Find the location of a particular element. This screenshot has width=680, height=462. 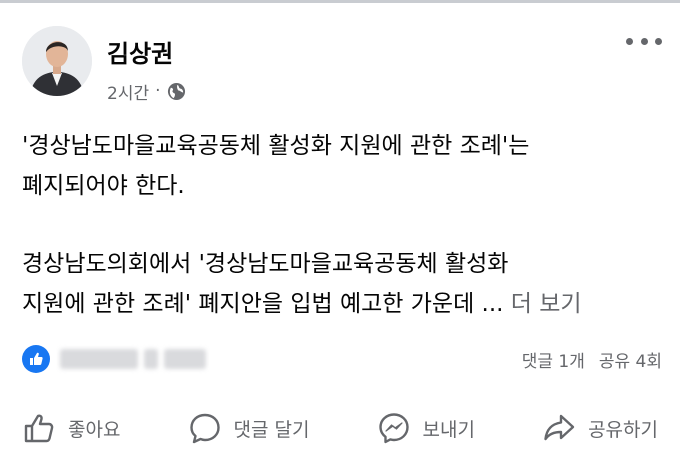

reactions is located at coordinates (114, 359).